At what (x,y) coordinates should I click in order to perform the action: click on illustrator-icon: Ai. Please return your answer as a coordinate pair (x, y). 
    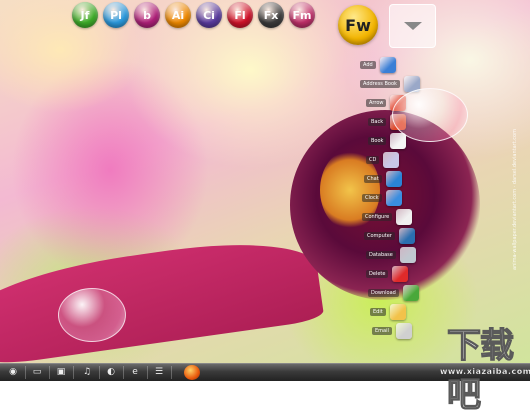
    Looking at the image, I should click on (178, 15).